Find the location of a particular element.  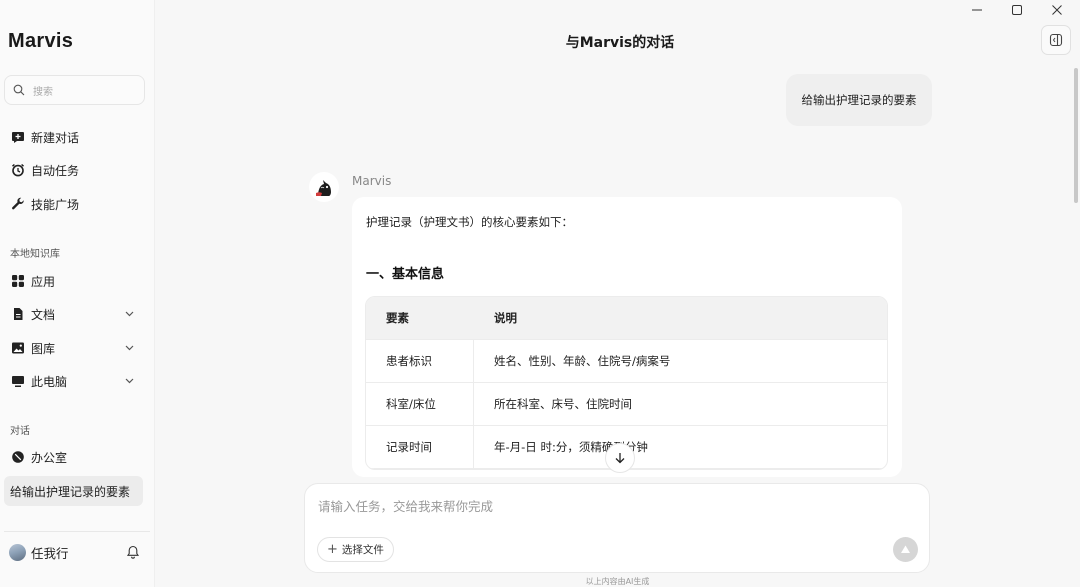

send-button is located at coordinates (905, 549).